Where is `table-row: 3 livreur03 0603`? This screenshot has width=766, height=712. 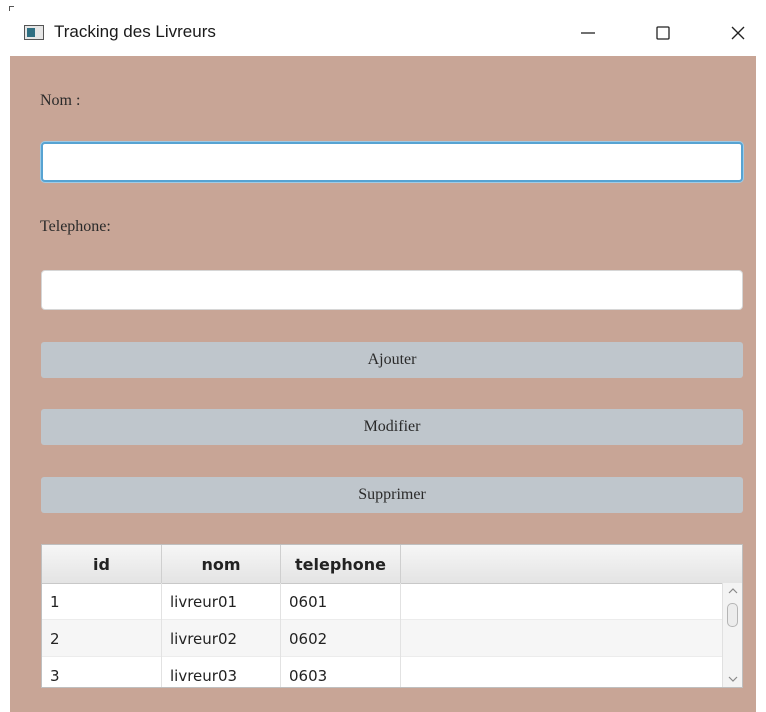
table-row: 3 livreur03 0603 is located at coordinates (382, 672).